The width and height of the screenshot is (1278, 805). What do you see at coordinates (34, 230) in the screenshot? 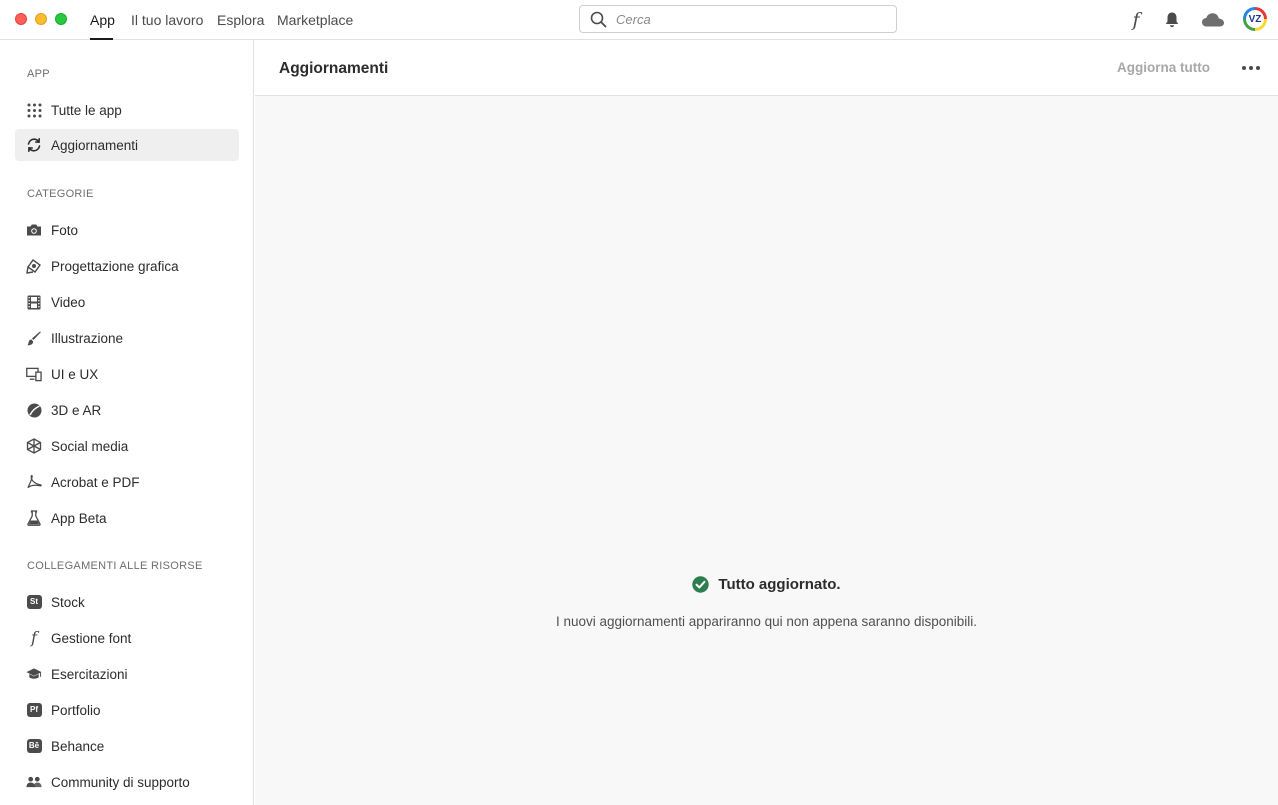
I see `camera-icon` at bounding box center [34, 230].